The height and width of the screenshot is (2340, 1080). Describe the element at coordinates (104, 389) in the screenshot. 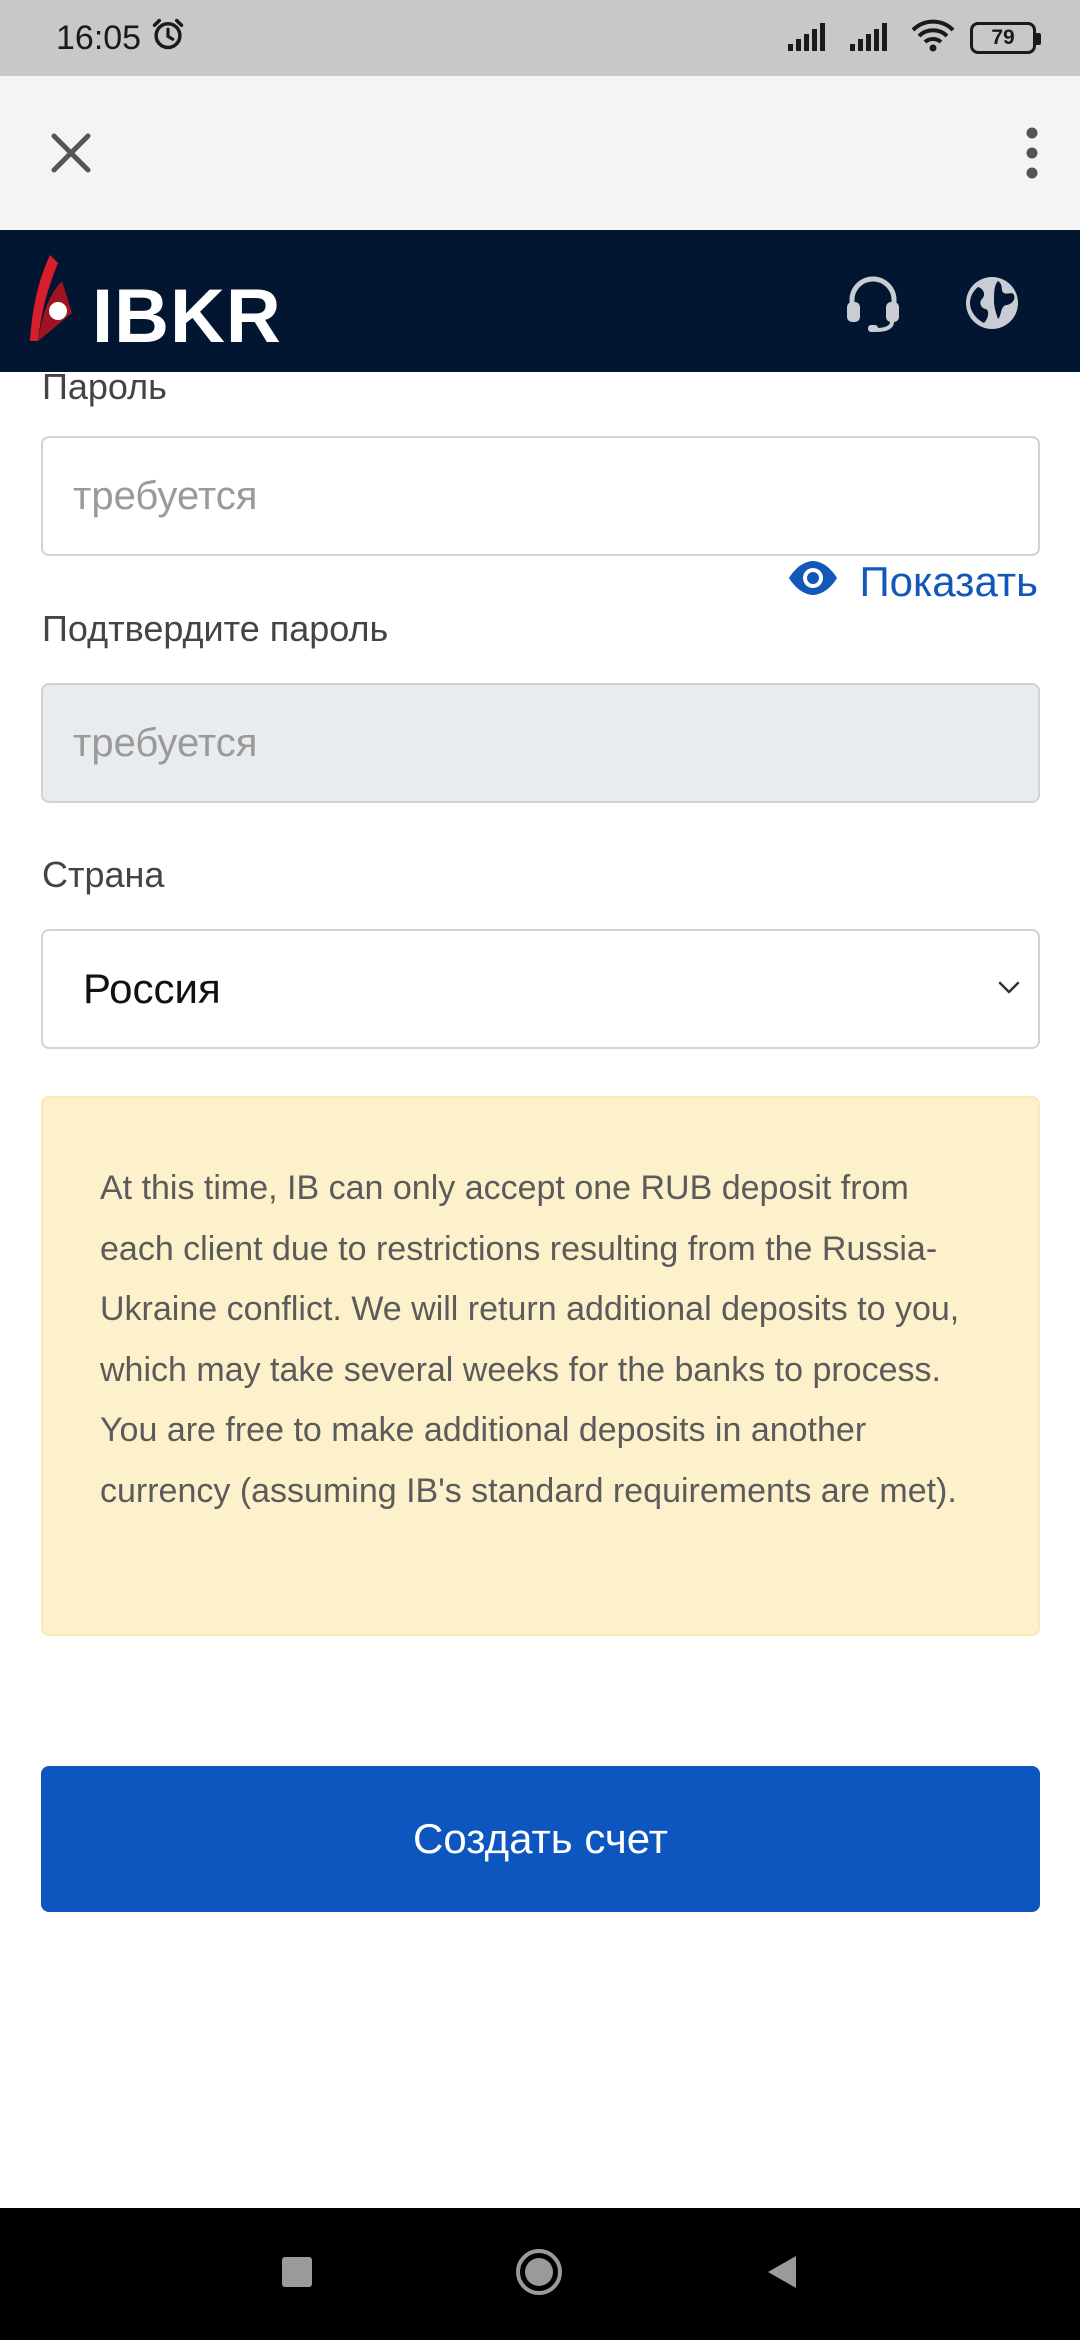

I see `password-label: Пароль` at that location.